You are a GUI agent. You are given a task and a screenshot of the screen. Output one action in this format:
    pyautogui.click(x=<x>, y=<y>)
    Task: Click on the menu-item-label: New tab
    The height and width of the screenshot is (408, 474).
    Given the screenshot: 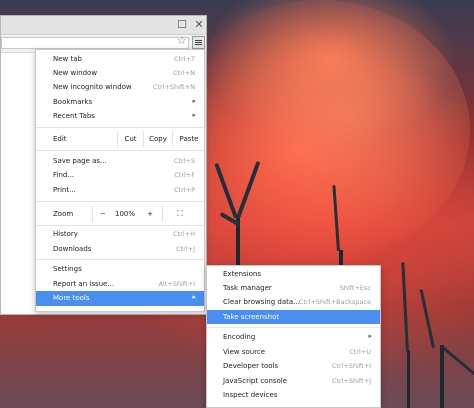 What is the action you would take?
    pyautogui.click(x=67, y=59)
    